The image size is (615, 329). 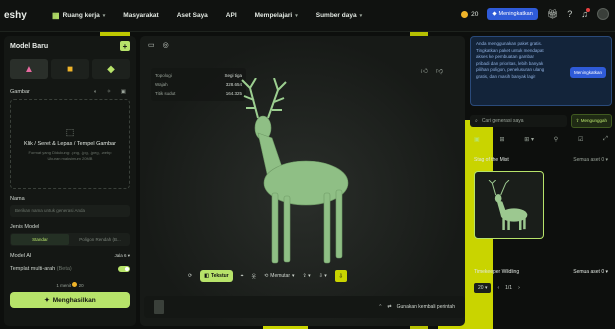 What do you see at coordinates (512, 14) in the screenshot?
I see `upgrade-button: ◆ Meningkatkan` at bounding box center [512, 14].